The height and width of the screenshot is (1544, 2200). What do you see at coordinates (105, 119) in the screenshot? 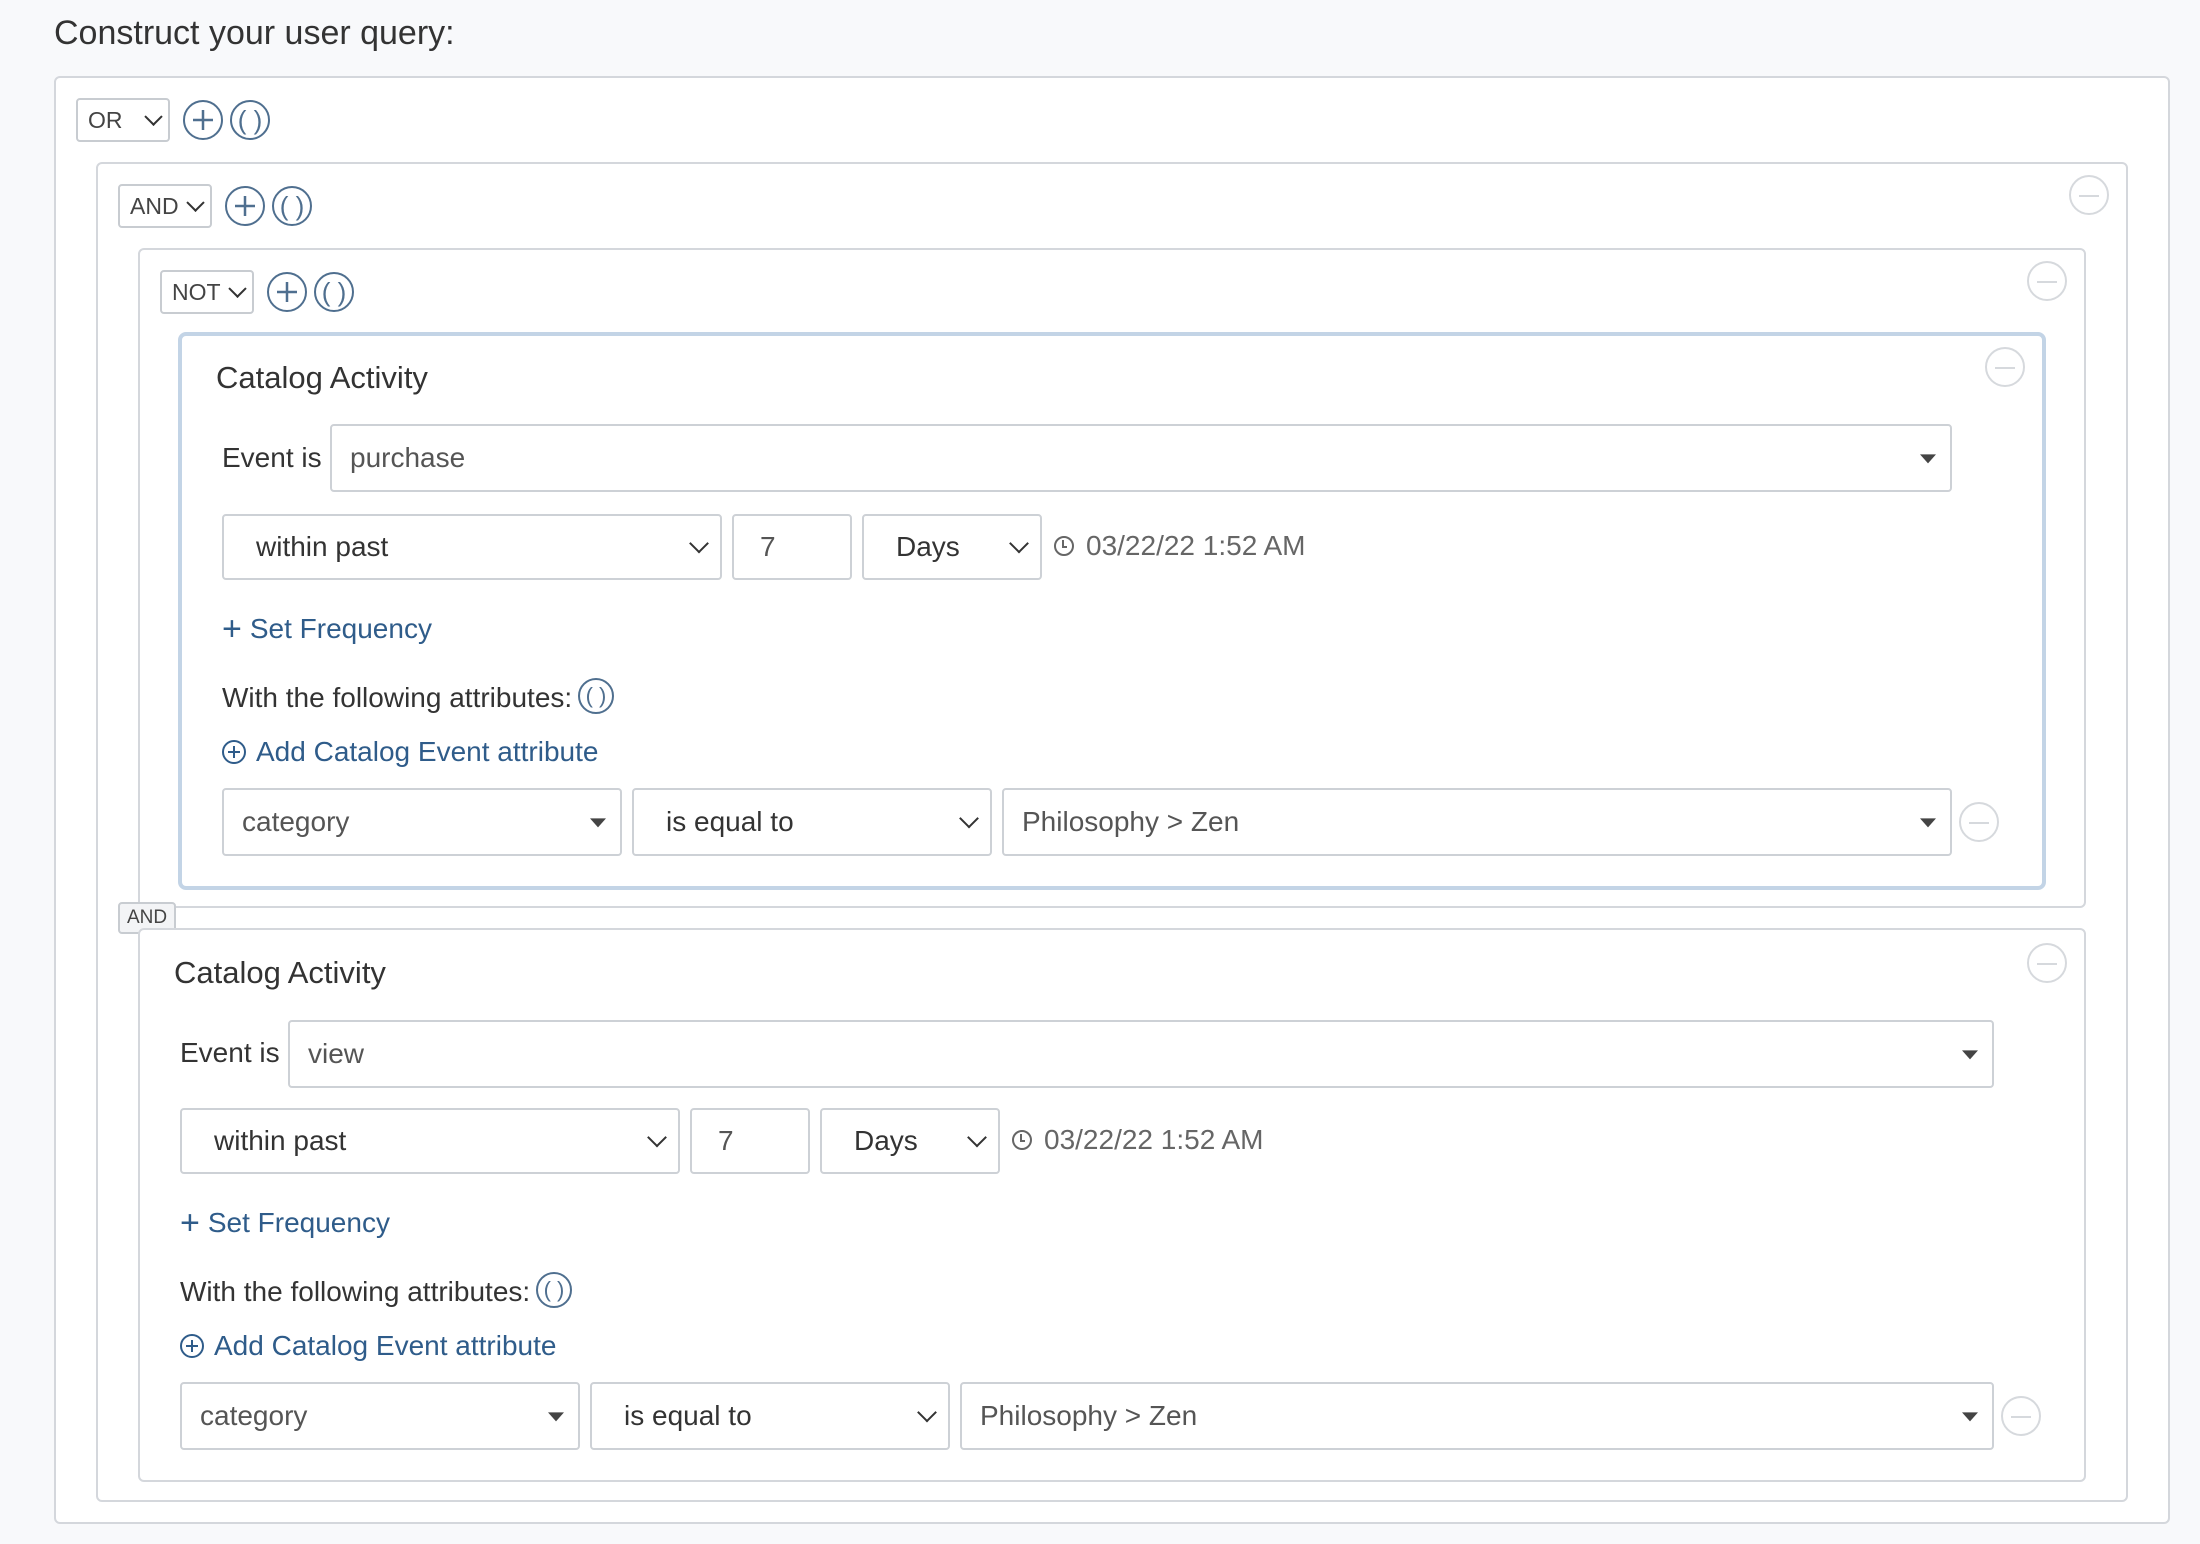
I see `root-operator-label: OR` at bounding box center [105, 119].